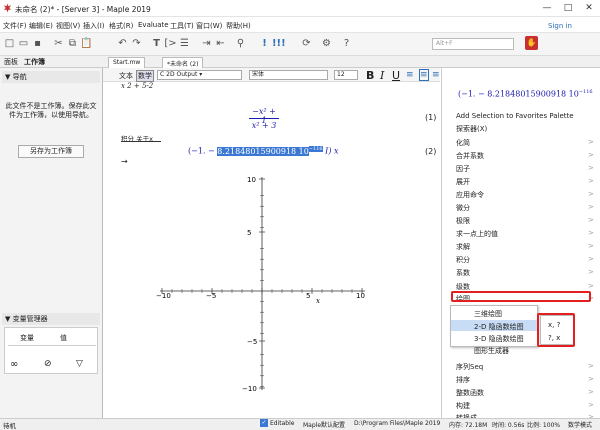  I want to click on text-mode-button: 文本, so click(126, 76).